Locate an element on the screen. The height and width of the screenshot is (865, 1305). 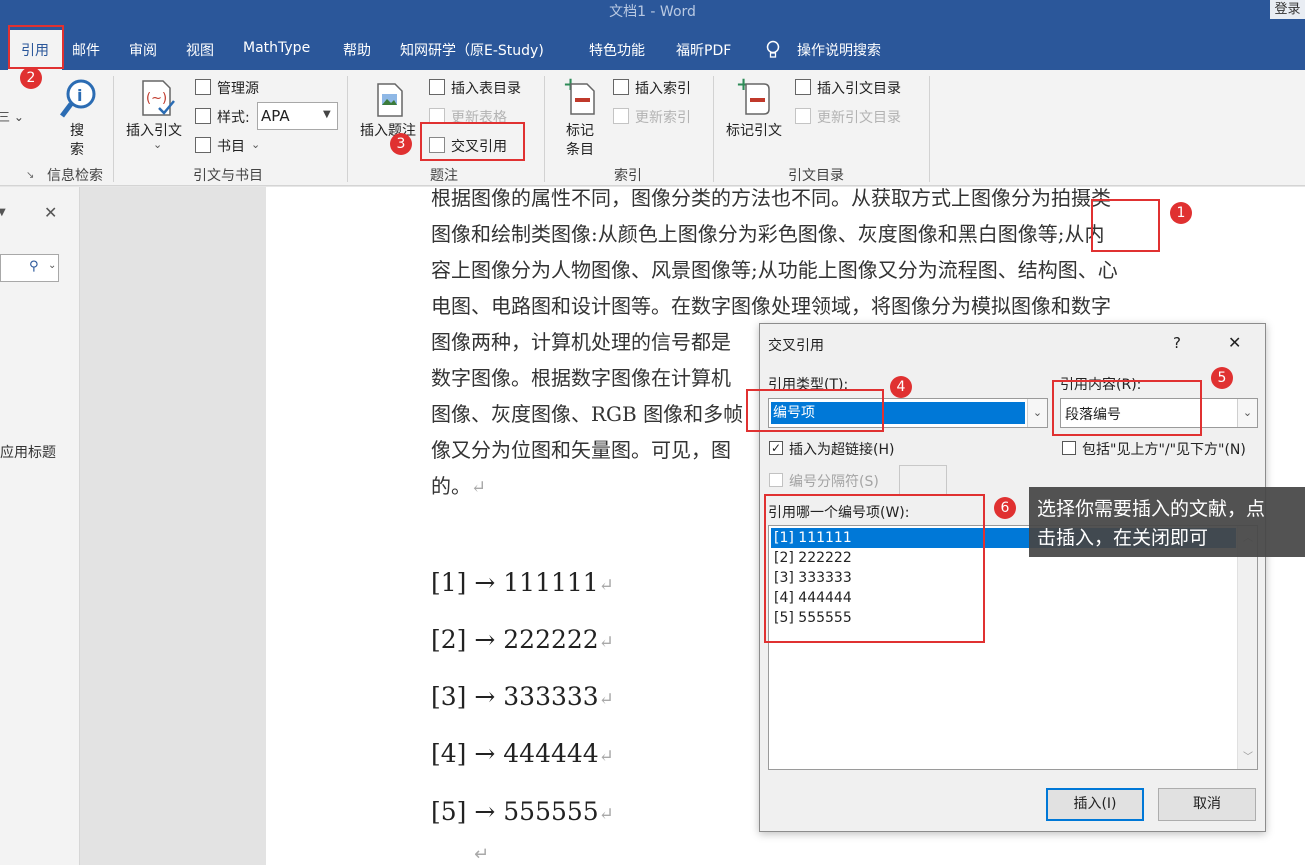
update-toa-button: 更新引文目录 is located at coordinates (859, 118).